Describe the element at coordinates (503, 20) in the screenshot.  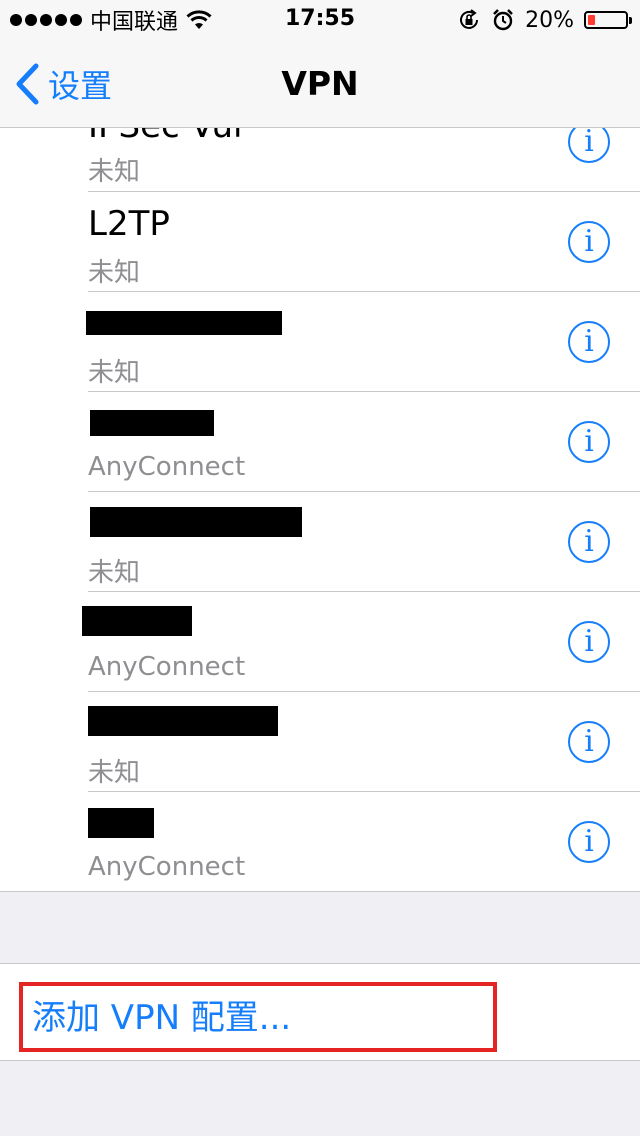
I see `alarm-icon` at that location.